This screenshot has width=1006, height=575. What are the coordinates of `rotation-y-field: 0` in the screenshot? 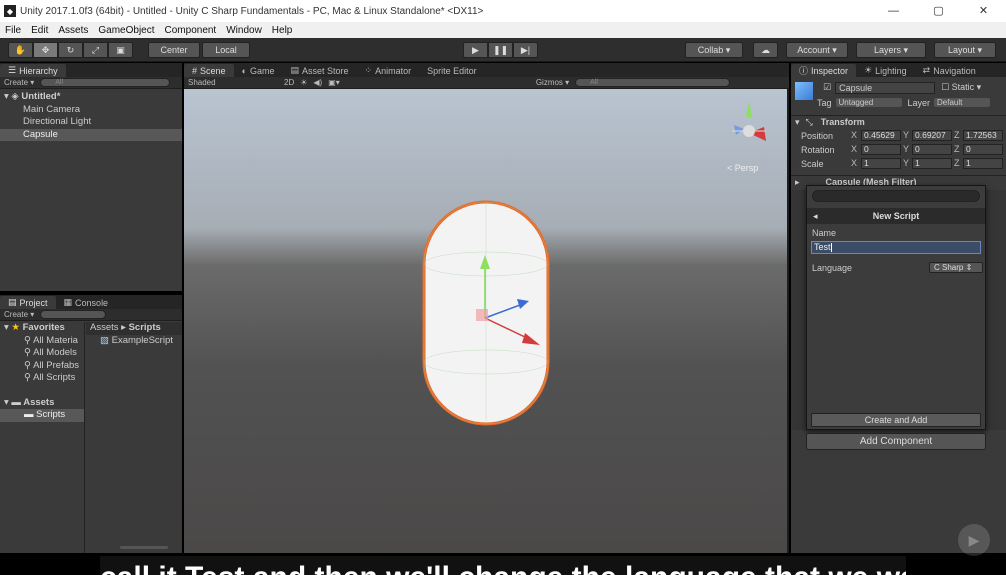 It's located at (932, 149).